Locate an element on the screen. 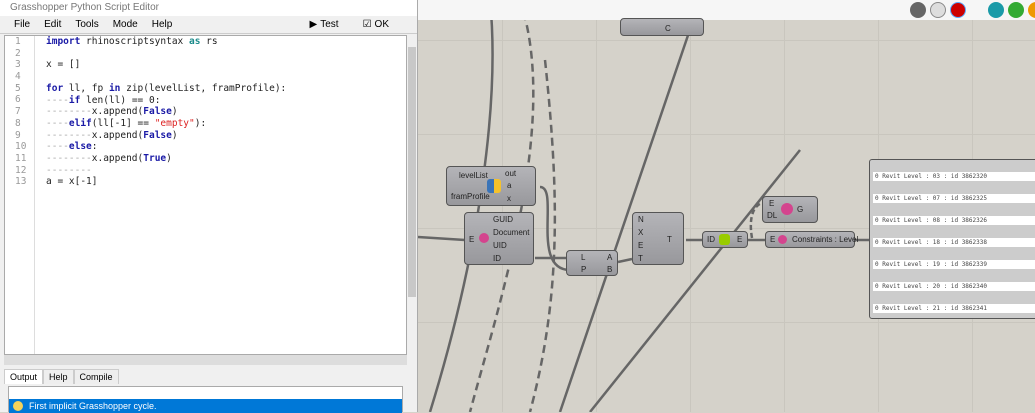 The height and width of the screenshot is (413, 1035). panel-item: 0 Revit Level : 03 : id 3862320 is located at coordinates (954, 176).